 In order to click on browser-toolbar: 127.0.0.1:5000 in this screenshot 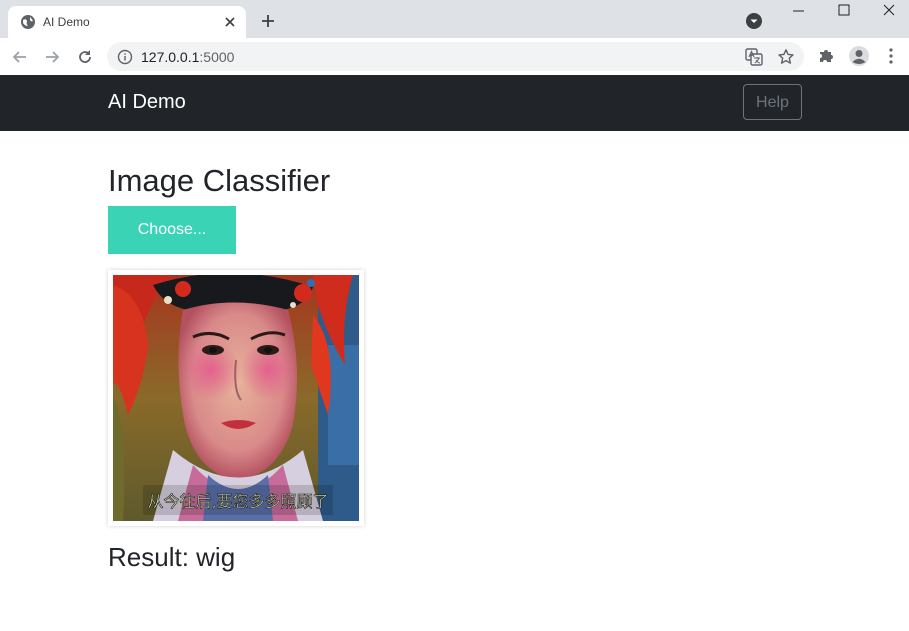, I will do `click(454, 57)`.